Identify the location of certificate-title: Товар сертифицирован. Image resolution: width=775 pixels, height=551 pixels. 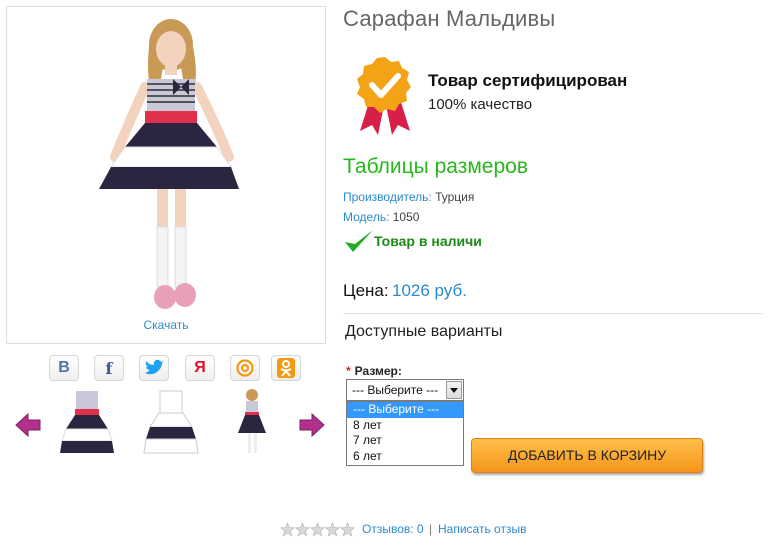
(528, 80).